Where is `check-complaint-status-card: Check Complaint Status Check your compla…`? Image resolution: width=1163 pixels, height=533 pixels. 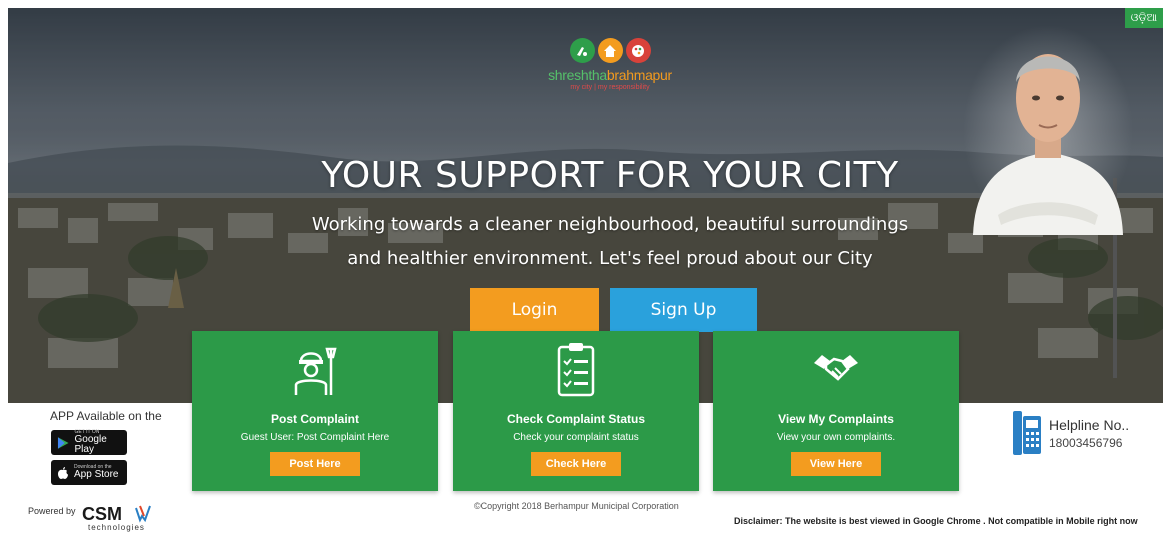
check-complaint-status-card: Check Complaint Status Check your compla… is located at coordinates (576, 411).